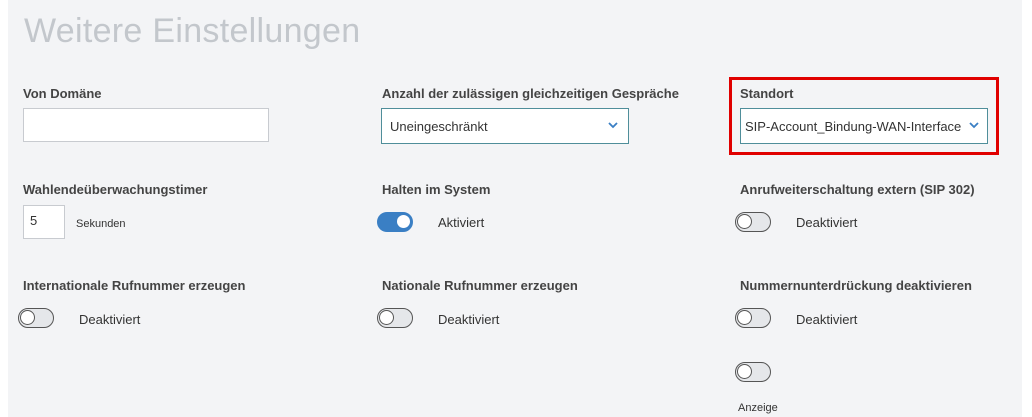  Describe the element at coordinates (395, 318) in the screenshot. I see `national-number-toggle` at that location.